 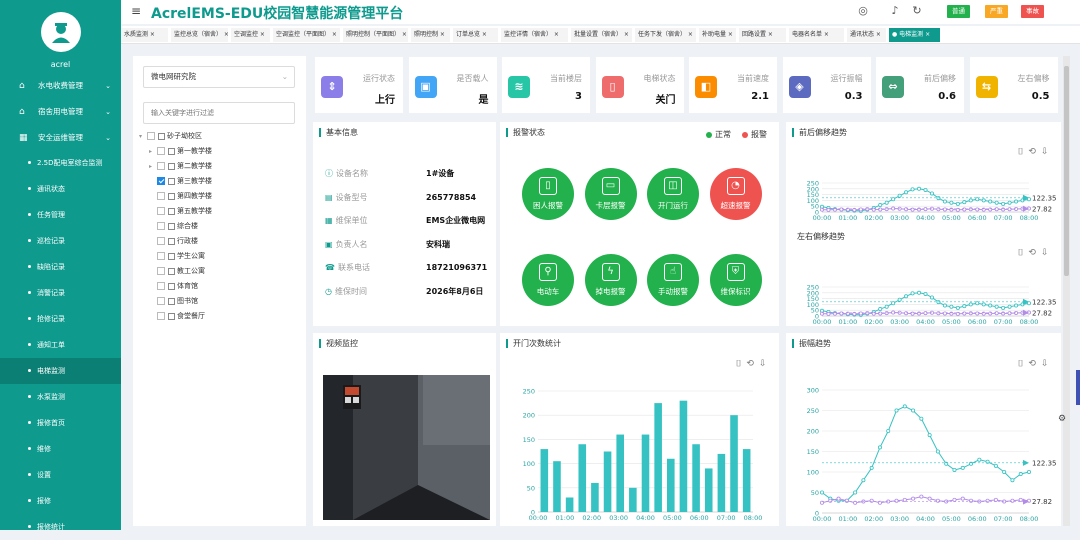 I want to click on x-tick-label: 02:00, so click(x=873, y=218).